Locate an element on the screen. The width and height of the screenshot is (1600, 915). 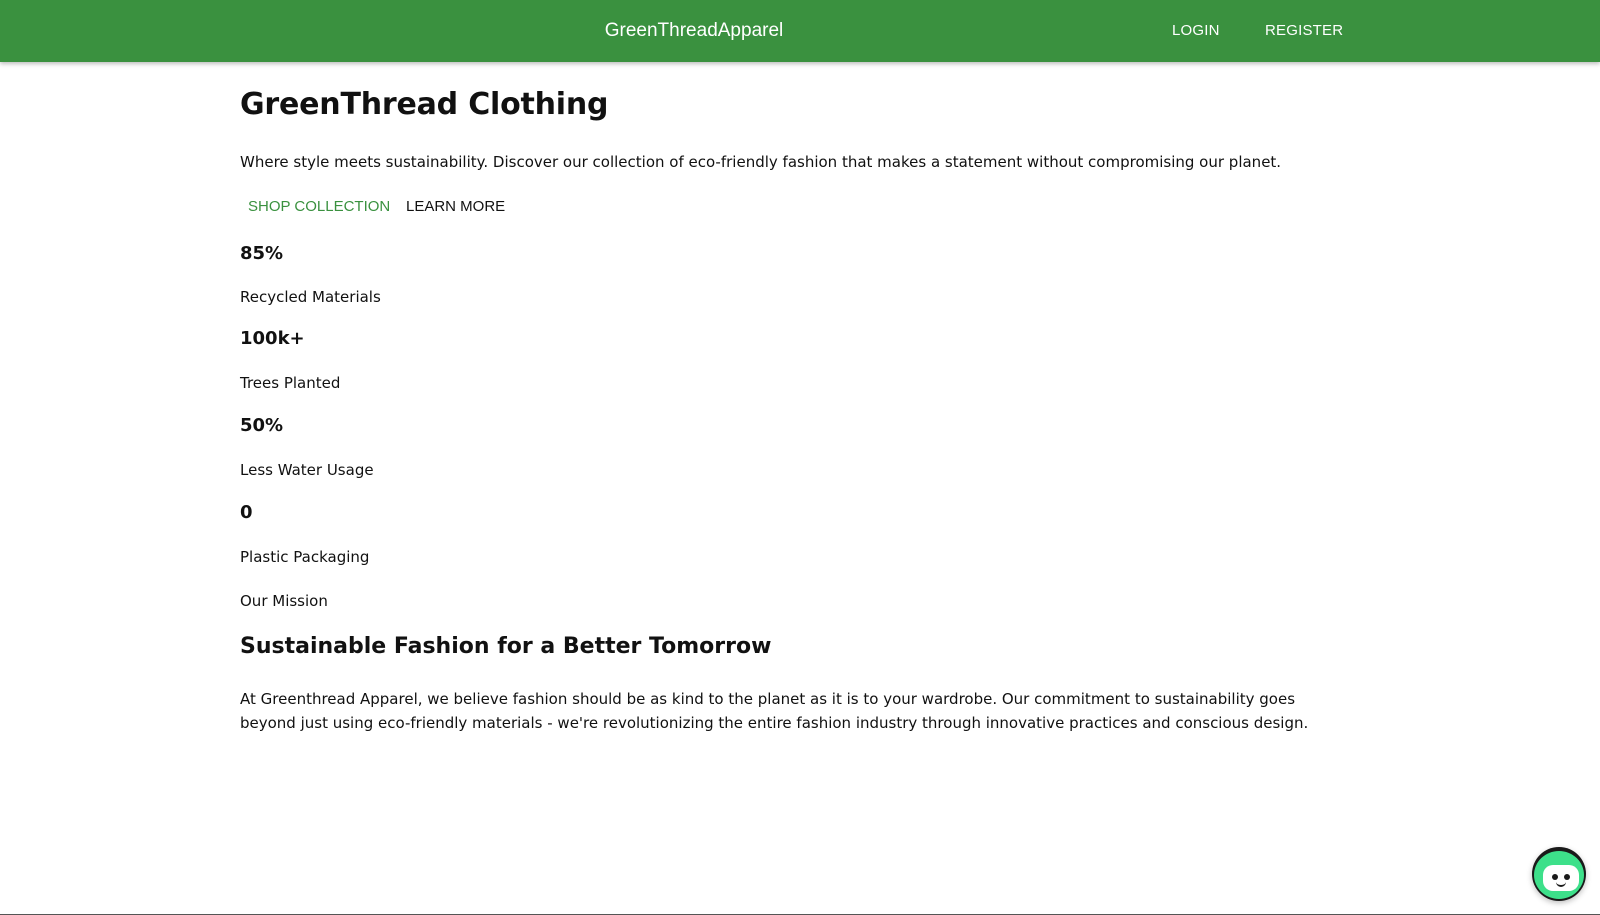
register-button: REGISTER is located at coordinates (1304, 31).